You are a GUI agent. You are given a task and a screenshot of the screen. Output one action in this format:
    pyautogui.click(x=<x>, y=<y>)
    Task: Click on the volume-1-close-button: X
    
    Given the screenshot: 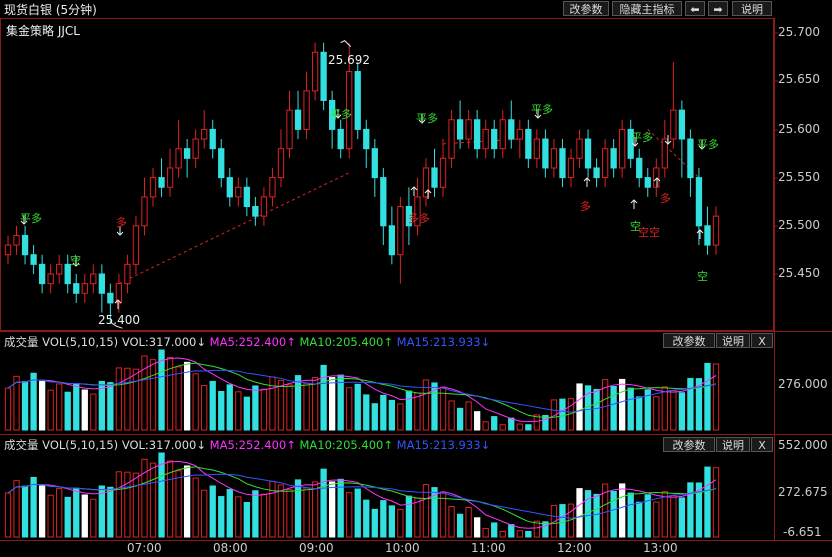 What is the action you would take?
    pyautogui.click(x=762, y=340)
    